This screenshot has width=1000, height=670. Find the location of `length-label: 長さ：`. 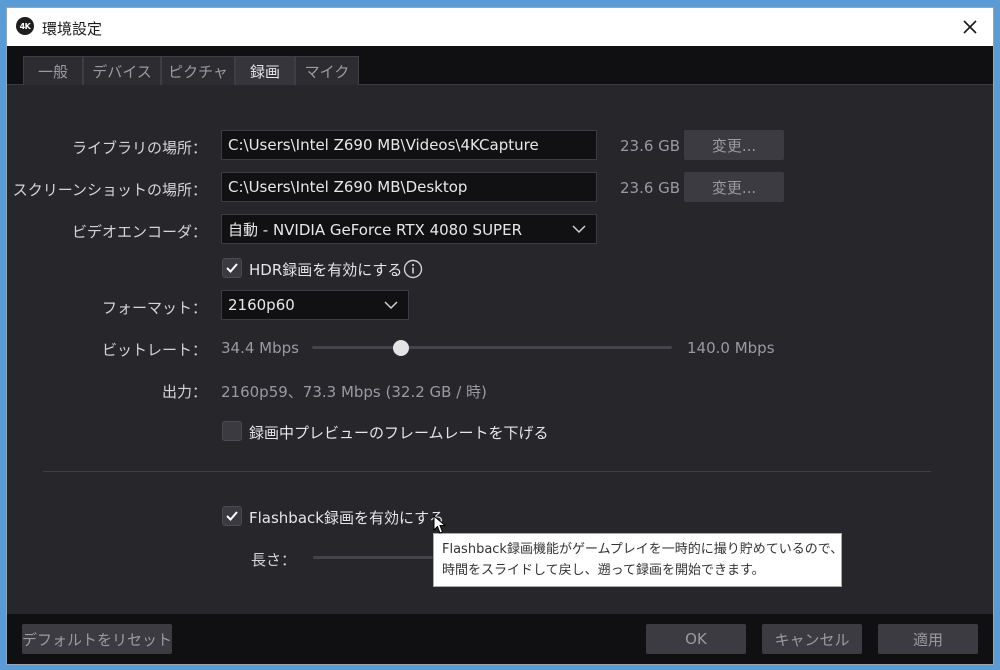

length-label: 長さ： is located at coordinates (274, 560).